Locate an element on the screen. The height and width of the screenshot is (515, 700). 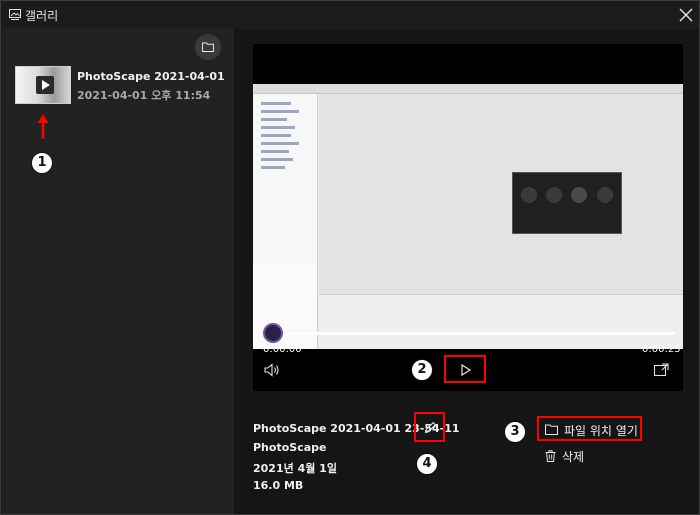
open-folder-button is located at coordinates (208, 47).